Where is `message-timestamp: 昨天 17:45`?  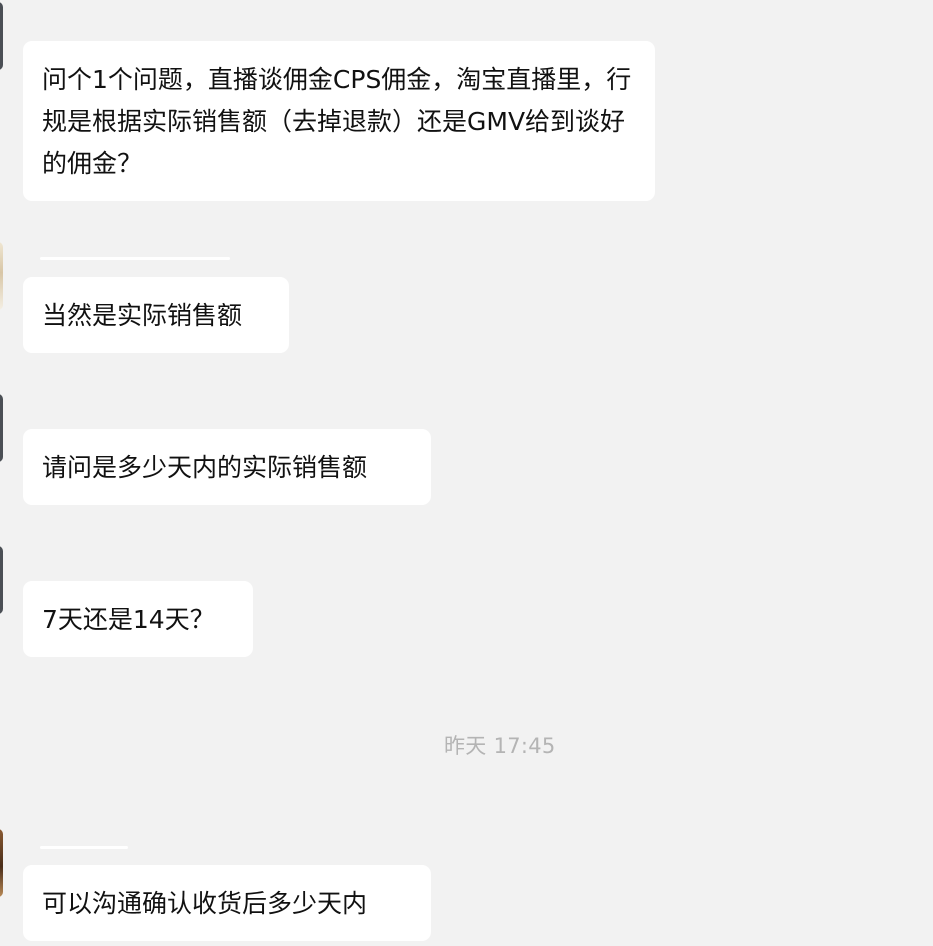
message-timestamp: 昨天 17:45 is located at coordinates (500, 746).